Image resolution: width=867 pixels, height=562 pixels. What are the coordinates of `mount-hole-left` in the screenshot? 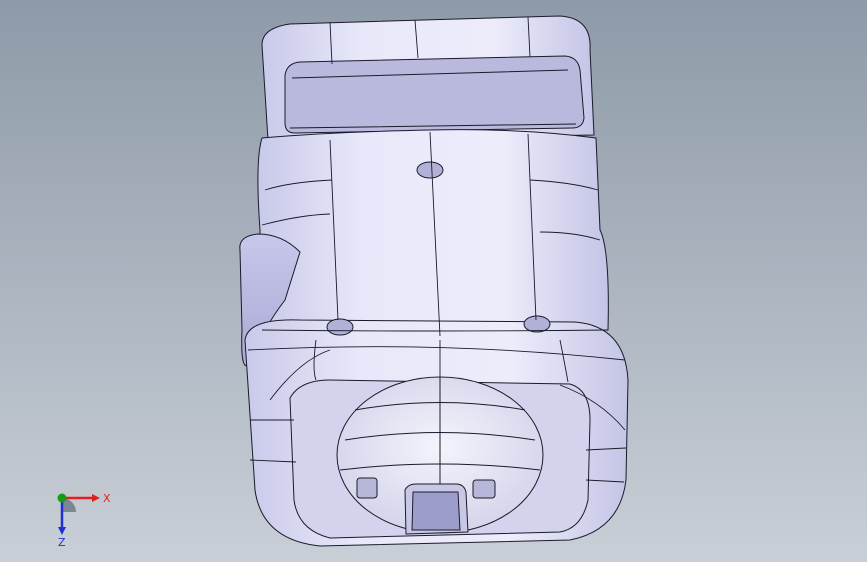 It's located at (340, 327).